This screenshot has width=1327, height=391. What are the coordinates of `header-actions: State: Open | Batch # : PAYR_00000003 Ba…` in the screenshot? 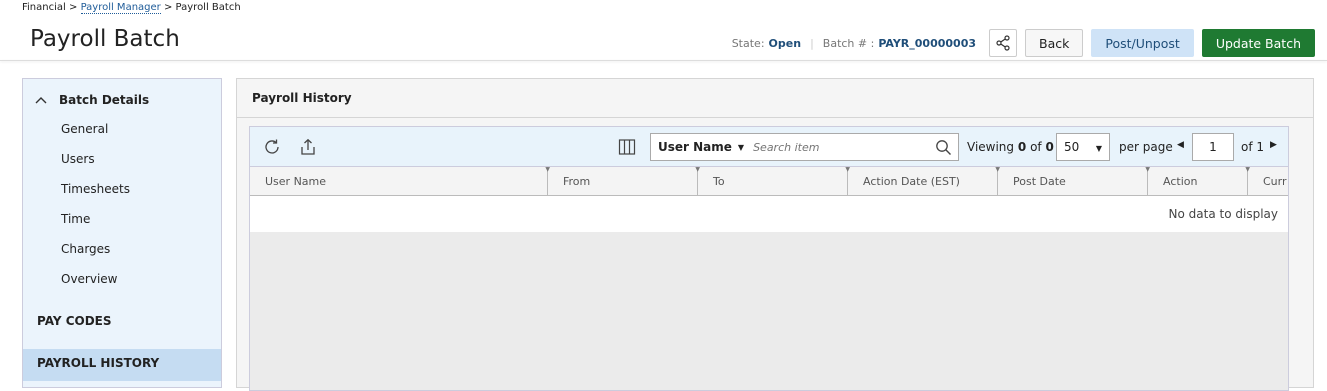 It's located at (1023, 43).